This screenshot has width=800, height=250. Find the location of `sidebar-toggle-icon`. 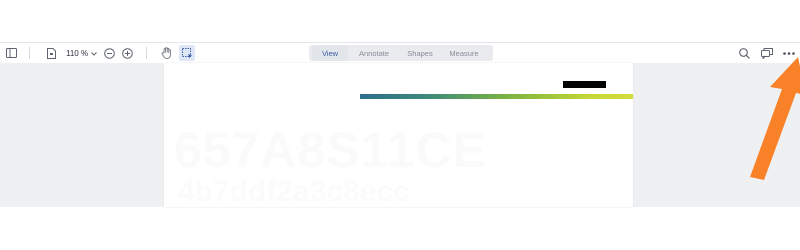

sidebar-toggle-icon is located at coordinates (11, 53).